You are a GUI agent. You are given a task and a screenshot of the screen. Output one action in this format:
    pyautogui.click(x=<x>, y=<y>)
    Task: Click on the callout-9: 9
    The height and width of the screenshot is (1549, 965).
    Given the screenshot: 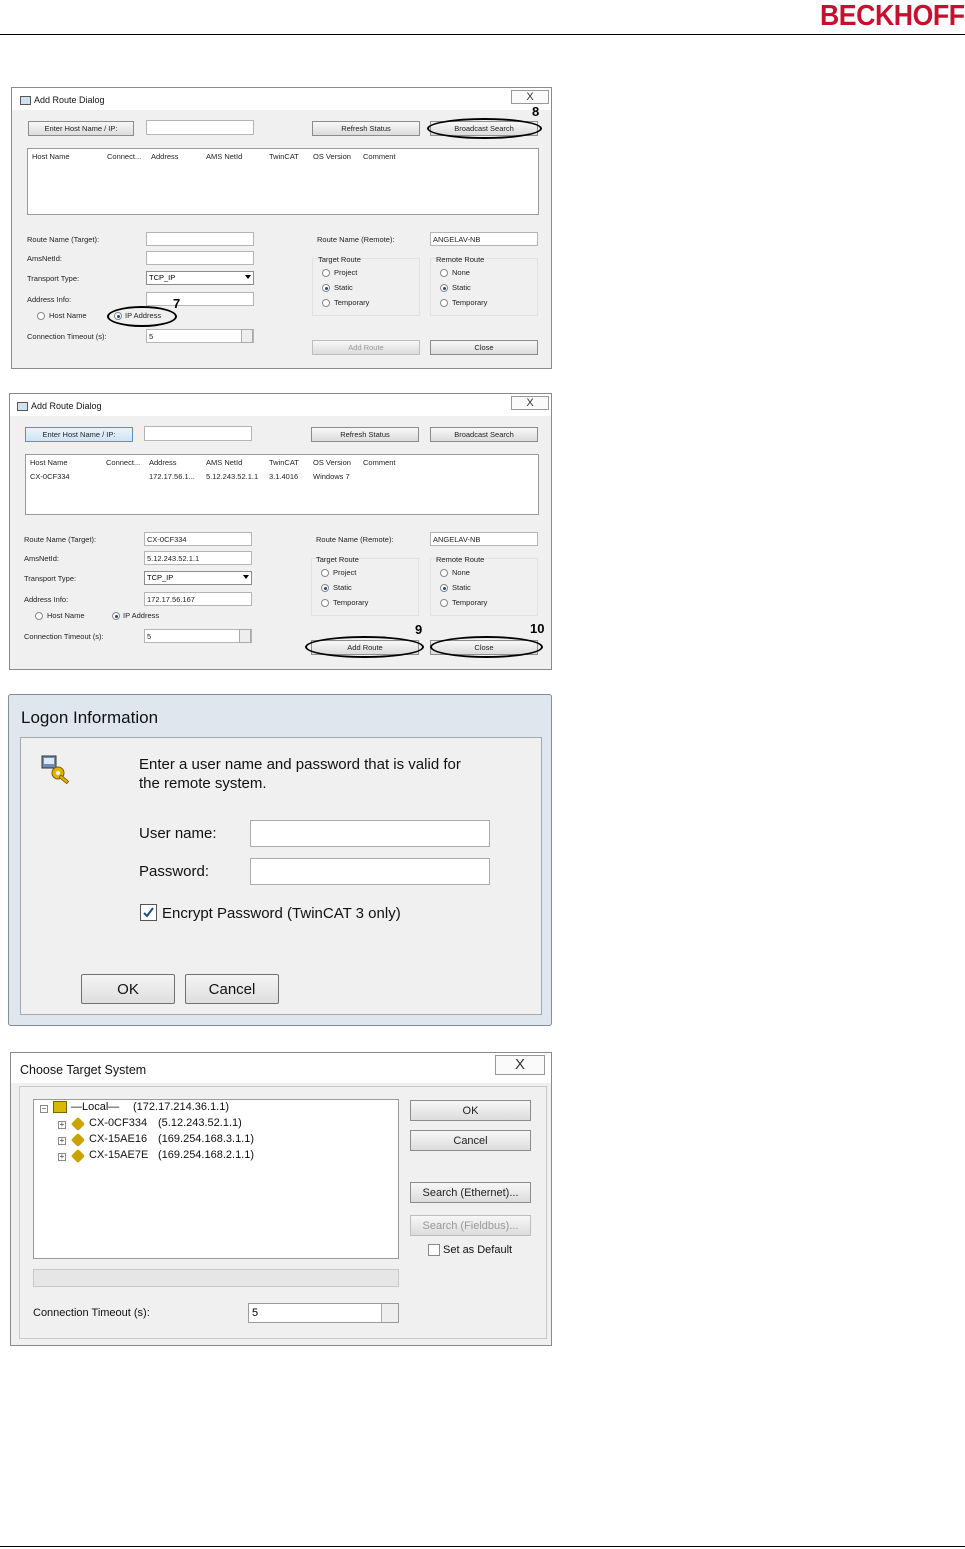 What is the action you would take?
    pyautogui.click(x=419, y=629)
    